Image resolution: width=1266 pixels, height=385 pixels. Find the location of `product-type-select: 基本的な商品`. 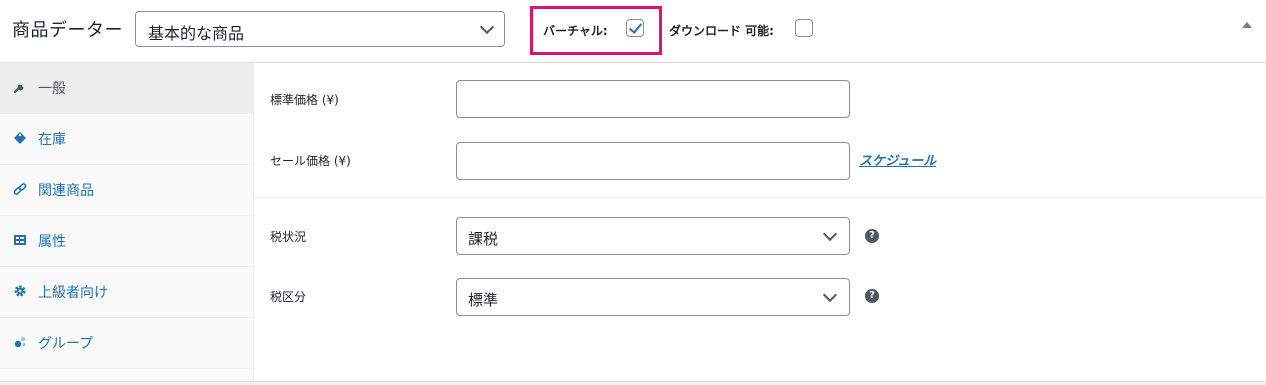

product-type-select: 基本的な商品 is located at coordinates (320, 29).